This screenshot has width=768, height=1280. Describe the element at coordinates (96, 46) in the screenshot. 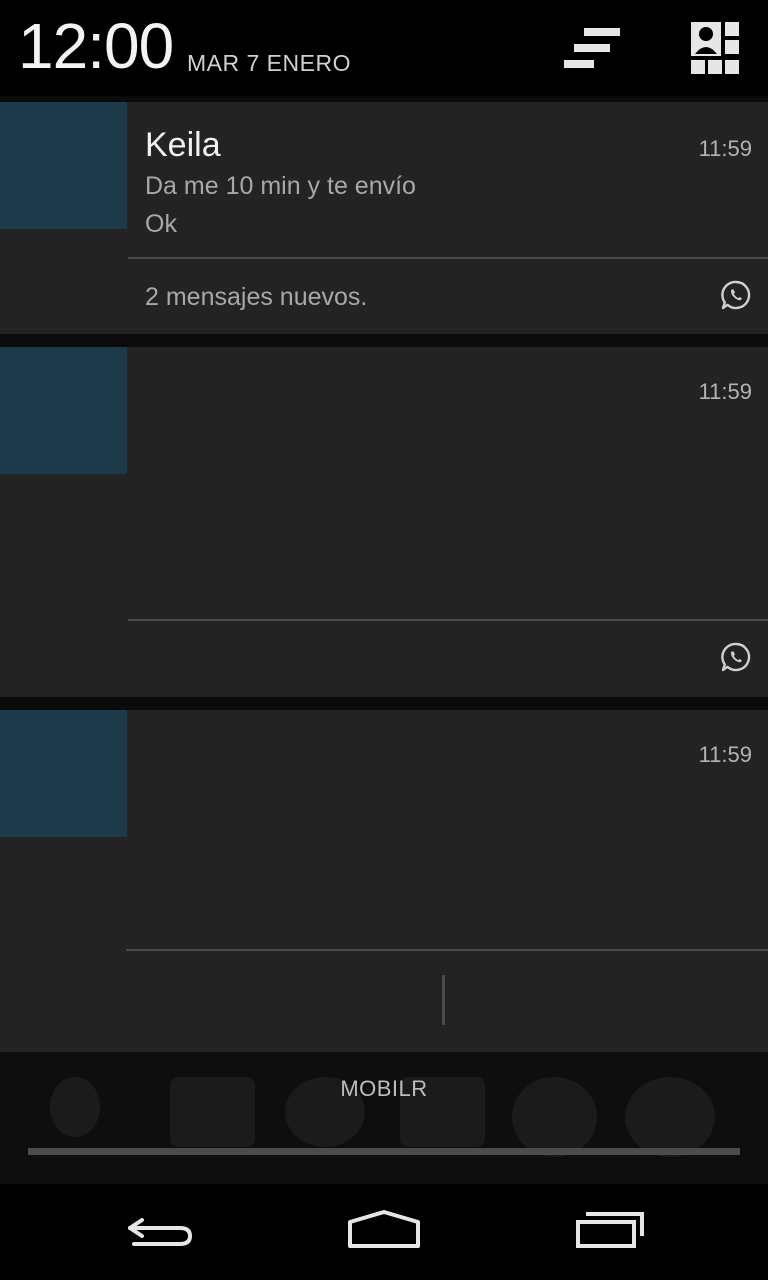

I see `clock: 12:00` at that location.